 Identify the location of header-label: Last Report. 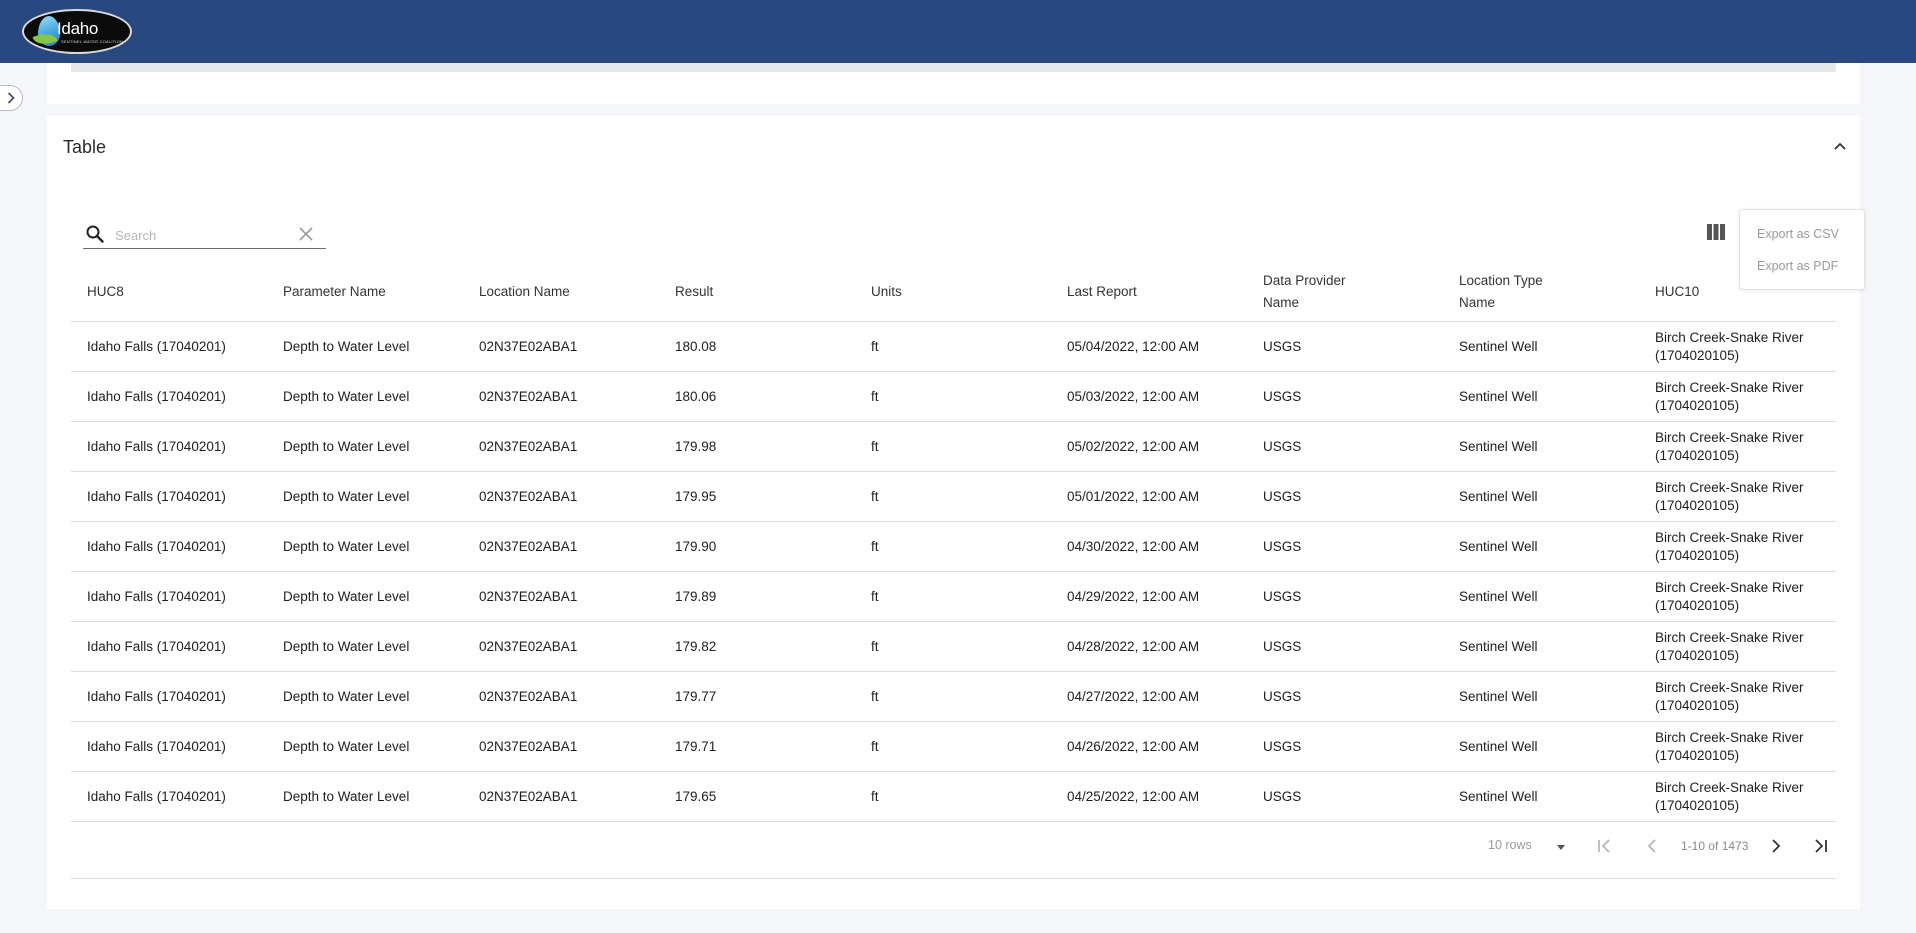
(1102, 291).